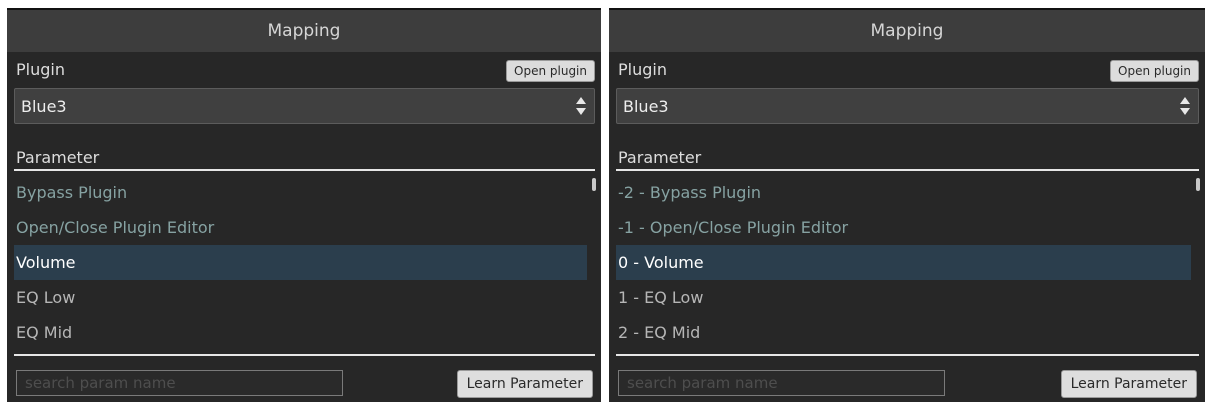  Describe the element at coordinates (605, 201) in the screenshot. I see `panel-gap` at that location.